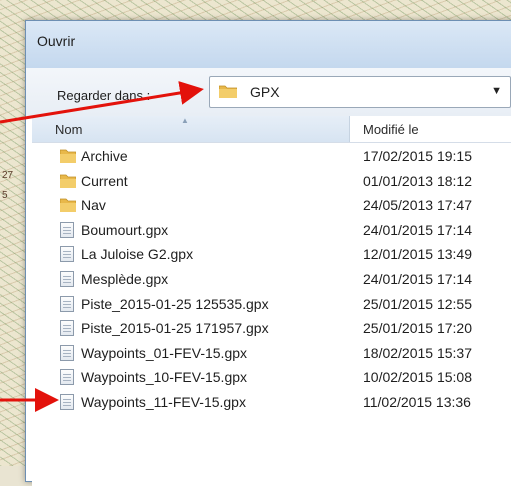 The width and height of the screenshot is (511, 486). I want to click on file-row: Waypoints_11-FEV-15.gpx 11/02/2015 13:36, so click(271, 402).